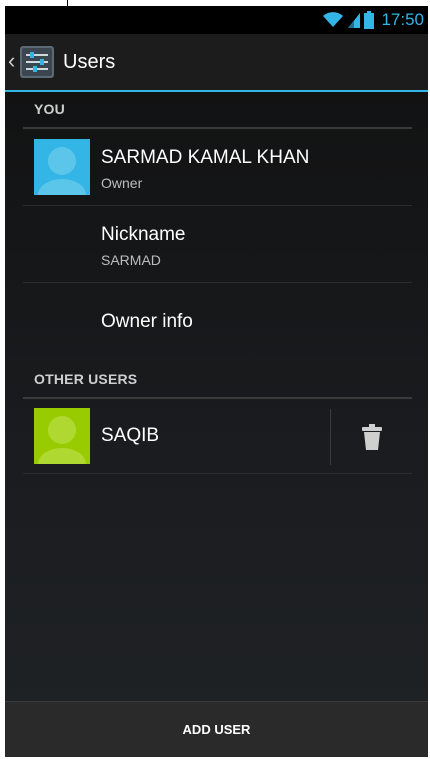  What do you see at coordinates (131, 260) in the screenshot?
I see `nickname-value: SARMAD` at bounding box center [131, 260].